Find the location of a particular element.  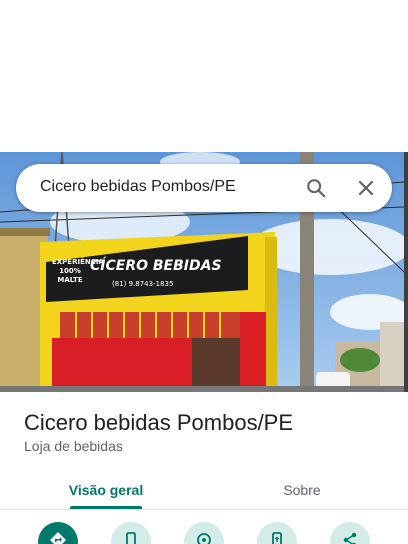

place-title: Cicero bebidas Pombos/PE is located at coordinates (159, 422).